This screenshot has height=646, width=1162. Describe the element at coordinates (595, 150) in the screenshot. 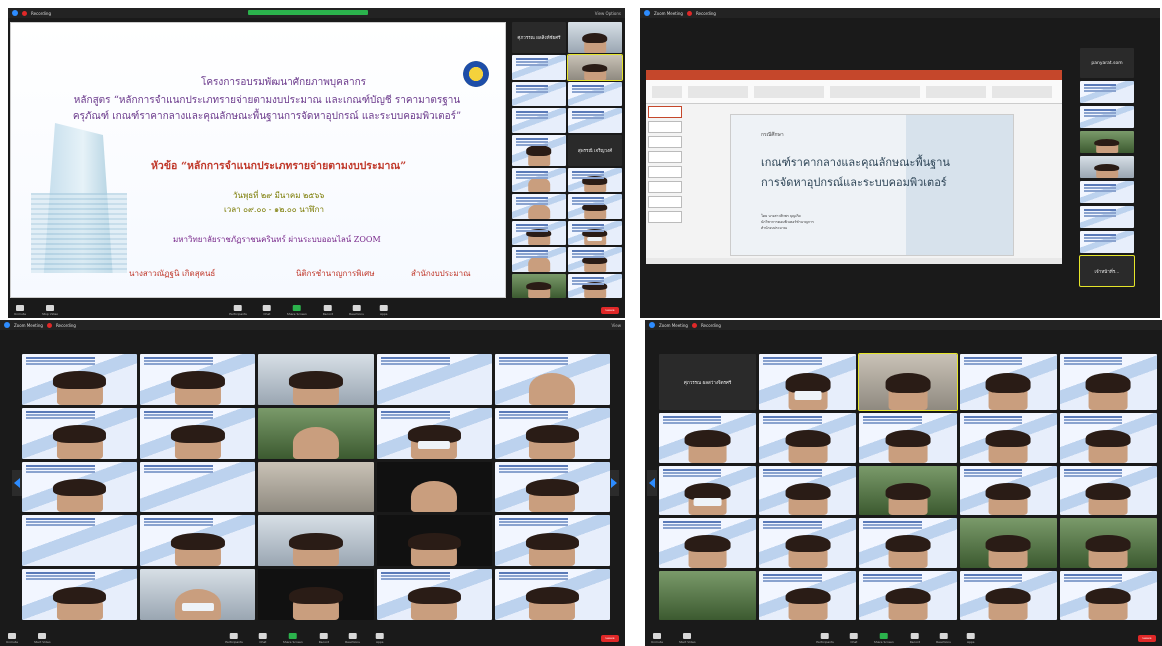

I see `participant-tile: สุพรรณี เจริญวงศ์` at that location.